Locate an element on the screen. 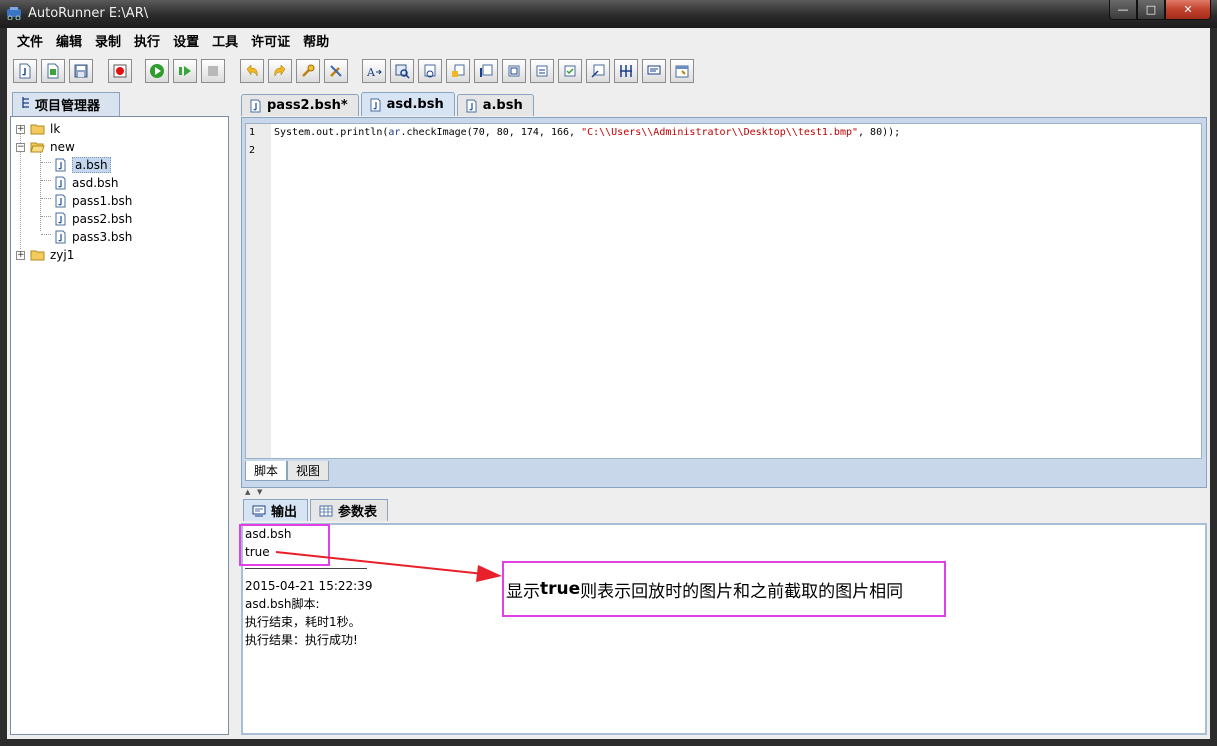  tab-a-bsh: a.bsh is located at coordinates (495, 105).